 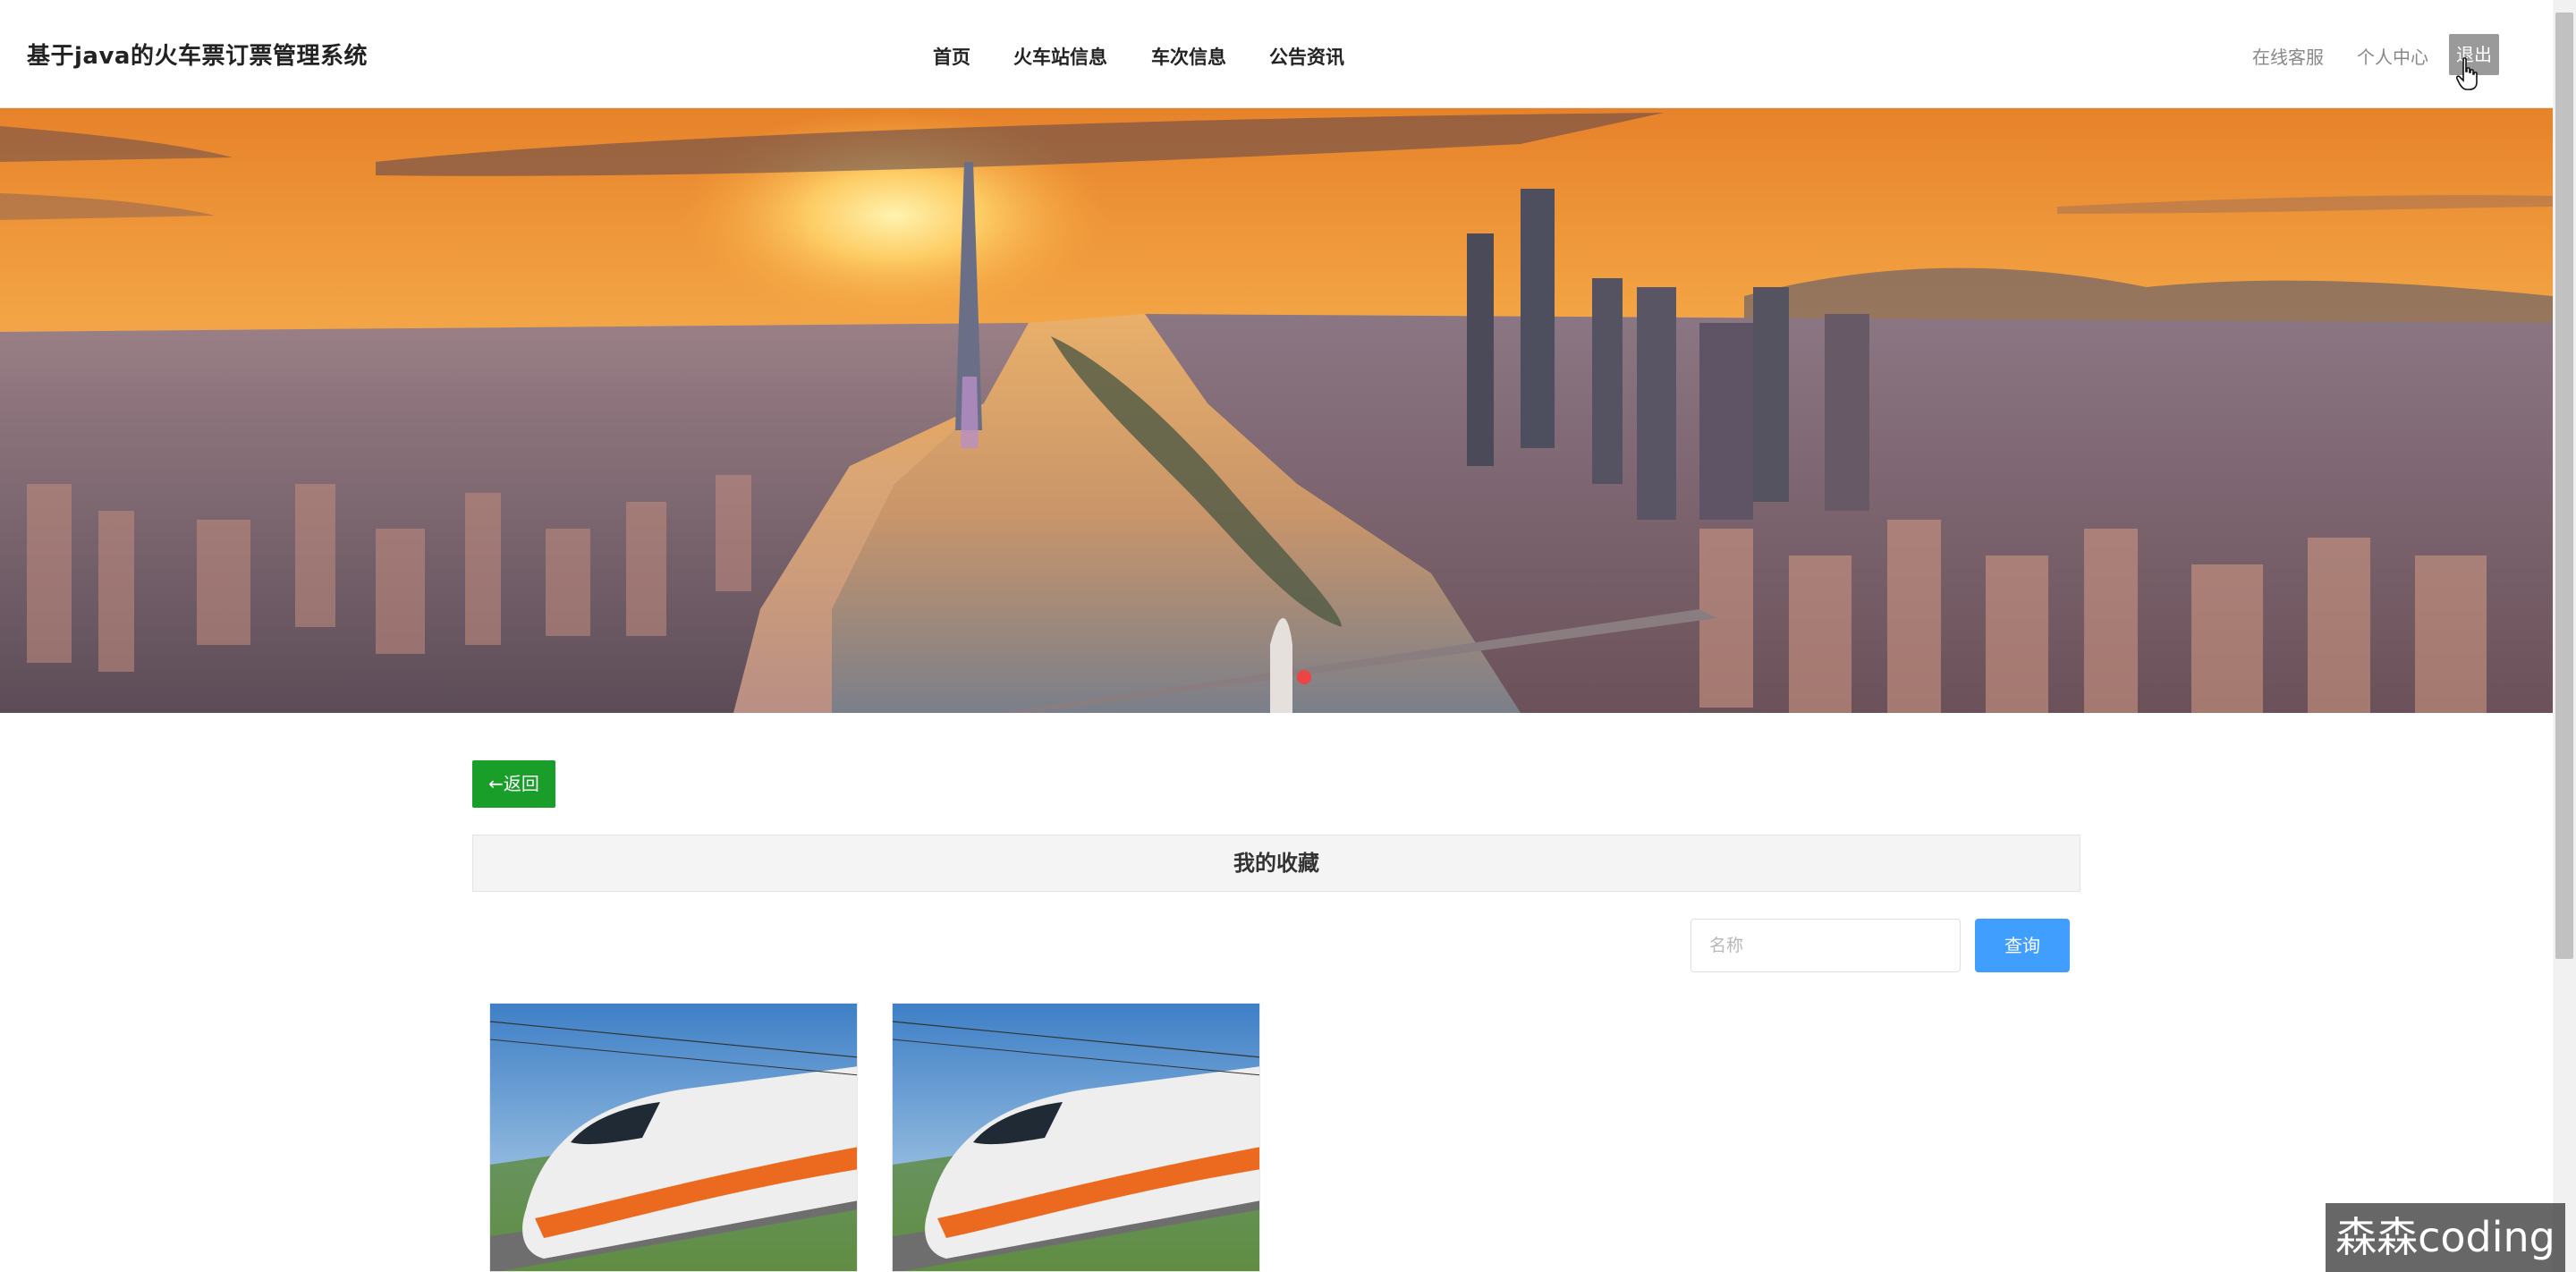 I want to click on name-search-input, so click(x=1825, y=945).